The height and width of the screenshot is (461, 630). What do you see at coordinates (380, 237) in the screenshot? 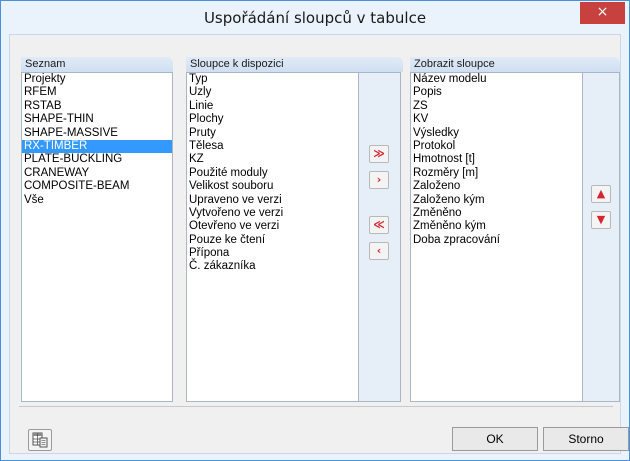
I see `move-buttons-panel: ≫ › ≪ ‹` at bounding box center [380, 237].